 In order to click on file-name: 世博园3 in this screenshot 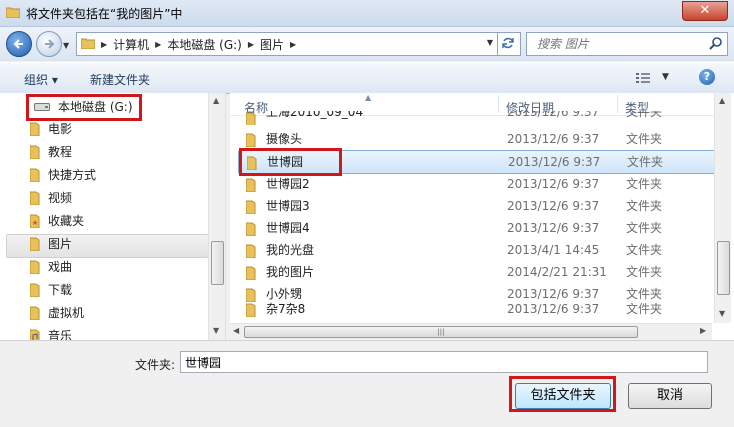, I will do `click(288, 206)`.